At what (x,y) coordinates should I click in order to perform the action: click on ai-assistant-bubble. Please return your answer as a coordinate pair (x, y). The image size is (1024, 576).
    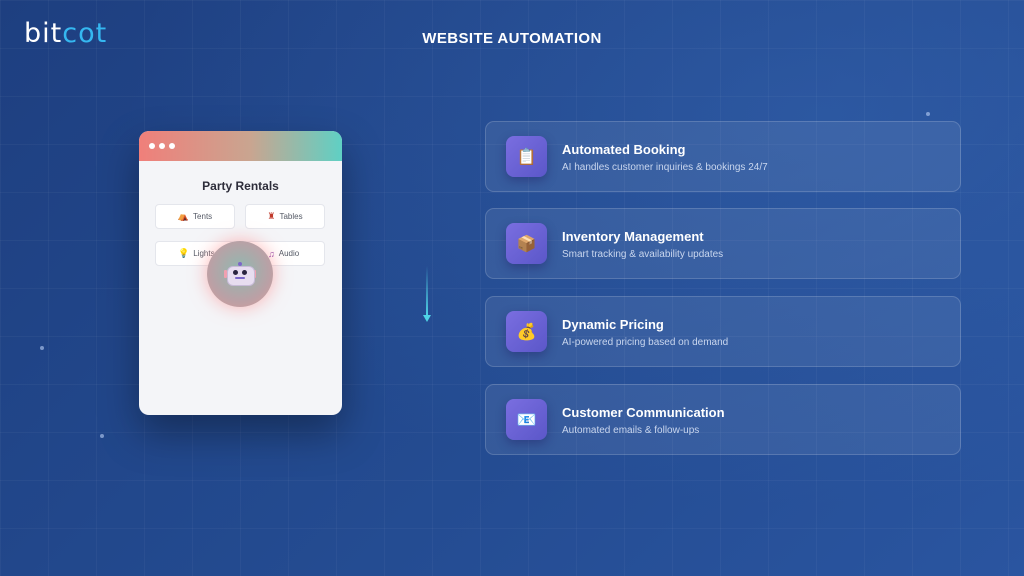
    Looking at the image, I should click on (240, 274).